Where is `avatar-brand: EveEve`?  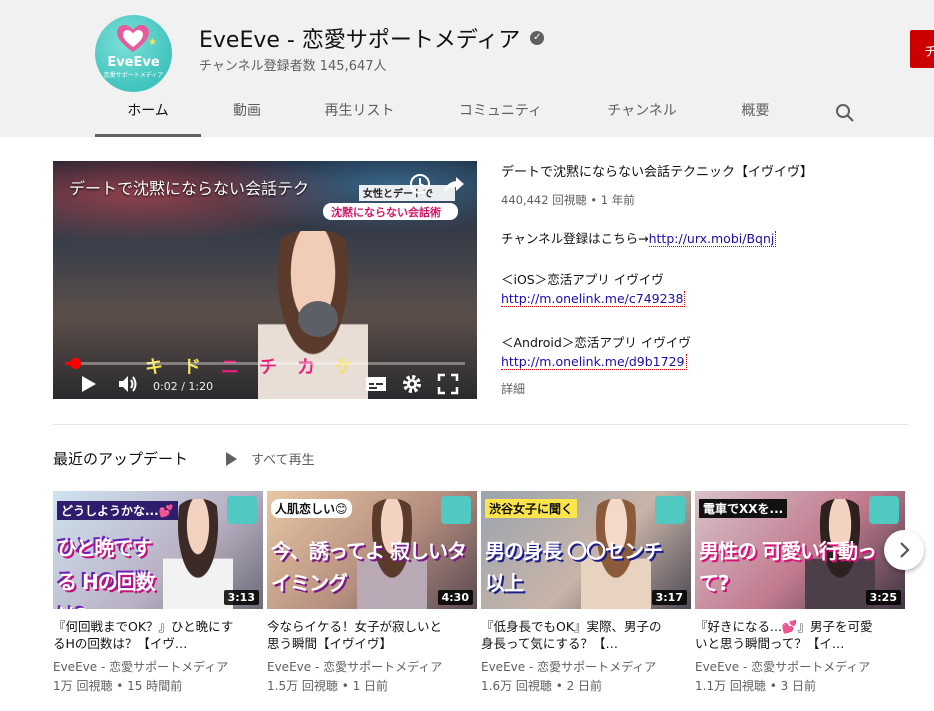 avatar-brand: EveEve is located at coordinates (133, 62).